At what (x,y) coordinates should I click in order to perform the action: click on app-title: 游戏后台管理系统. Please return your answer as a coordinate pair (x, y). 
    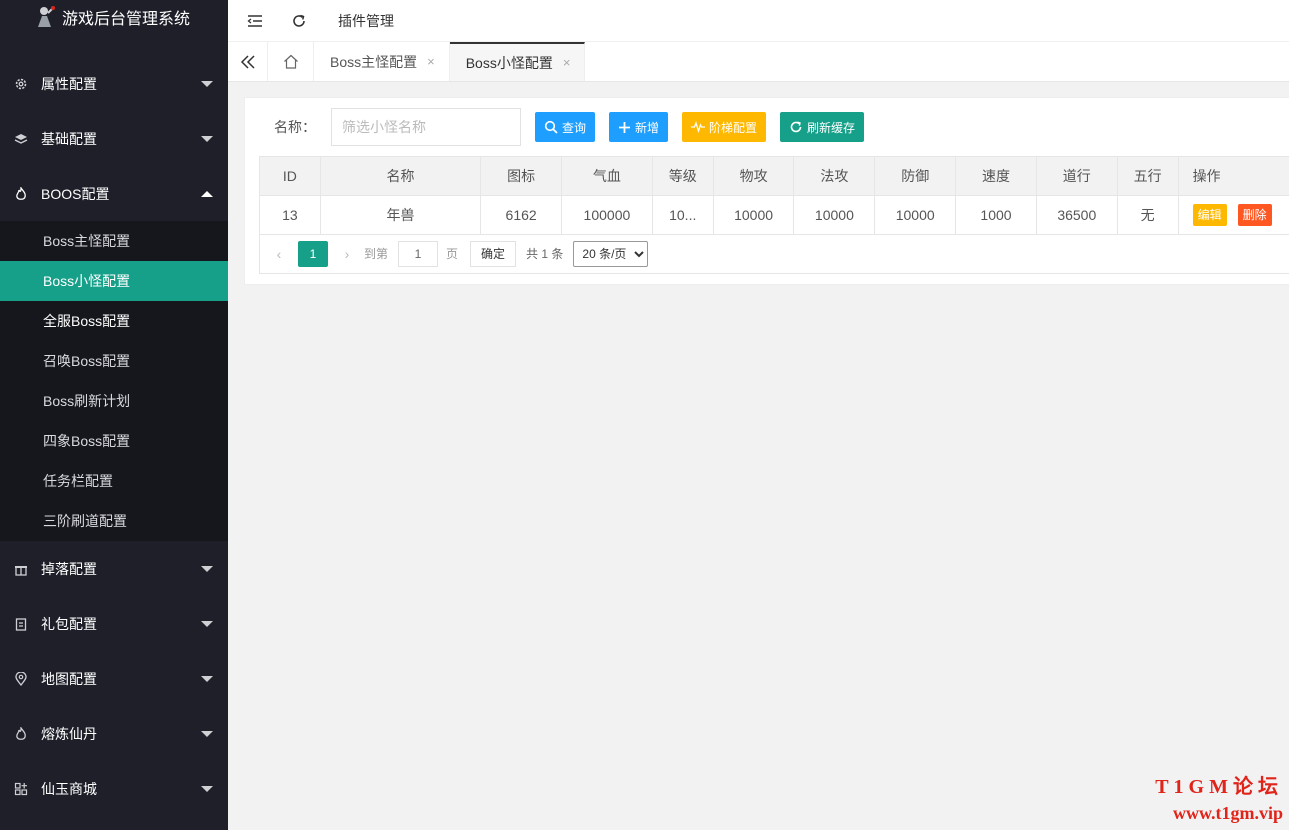
    Looking at the image, I should click on (126, 19).